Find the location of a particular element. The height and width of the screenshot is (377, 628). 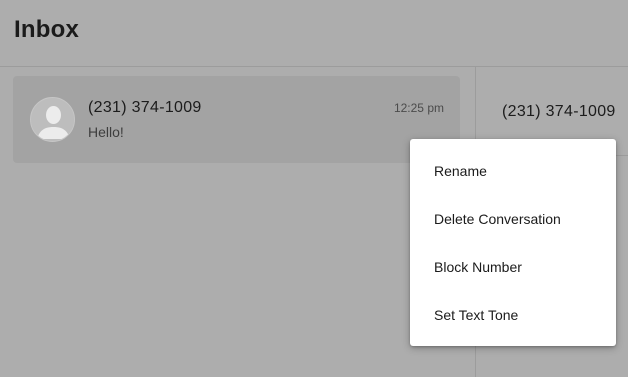

menu-item-set-text-tone: Set Text Tone is located at coordinates (513, 315).